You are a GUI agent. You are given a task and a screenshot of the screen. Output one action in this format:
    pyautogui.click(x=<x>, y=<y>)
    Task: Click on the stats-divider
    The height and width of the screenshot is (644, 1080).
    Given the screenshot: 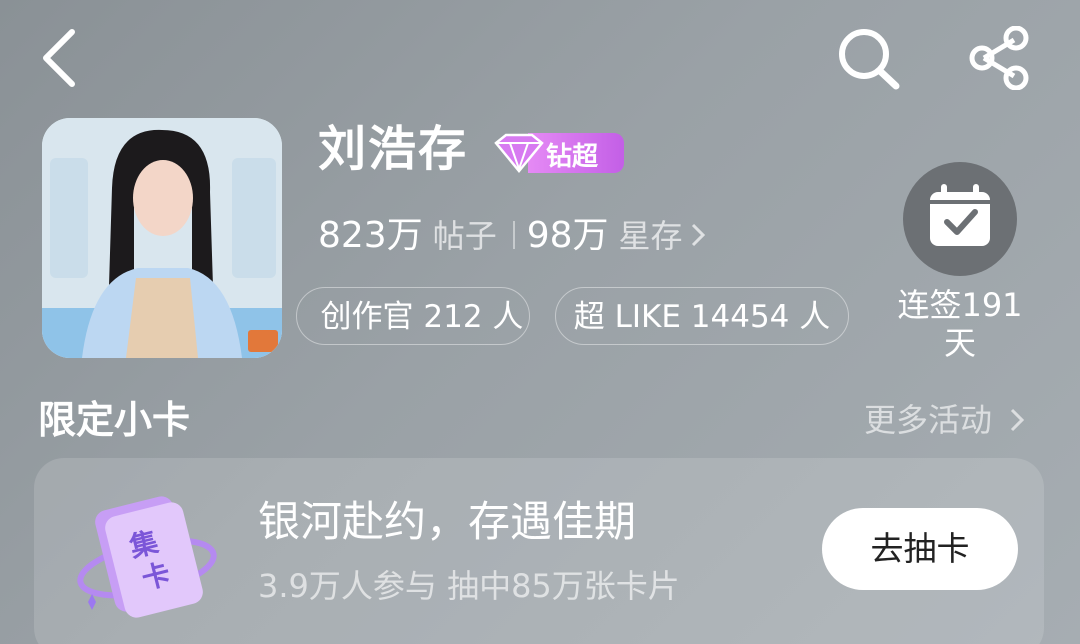 What is the action you would take?
    pyautogui.click(x=513, y=235)
    